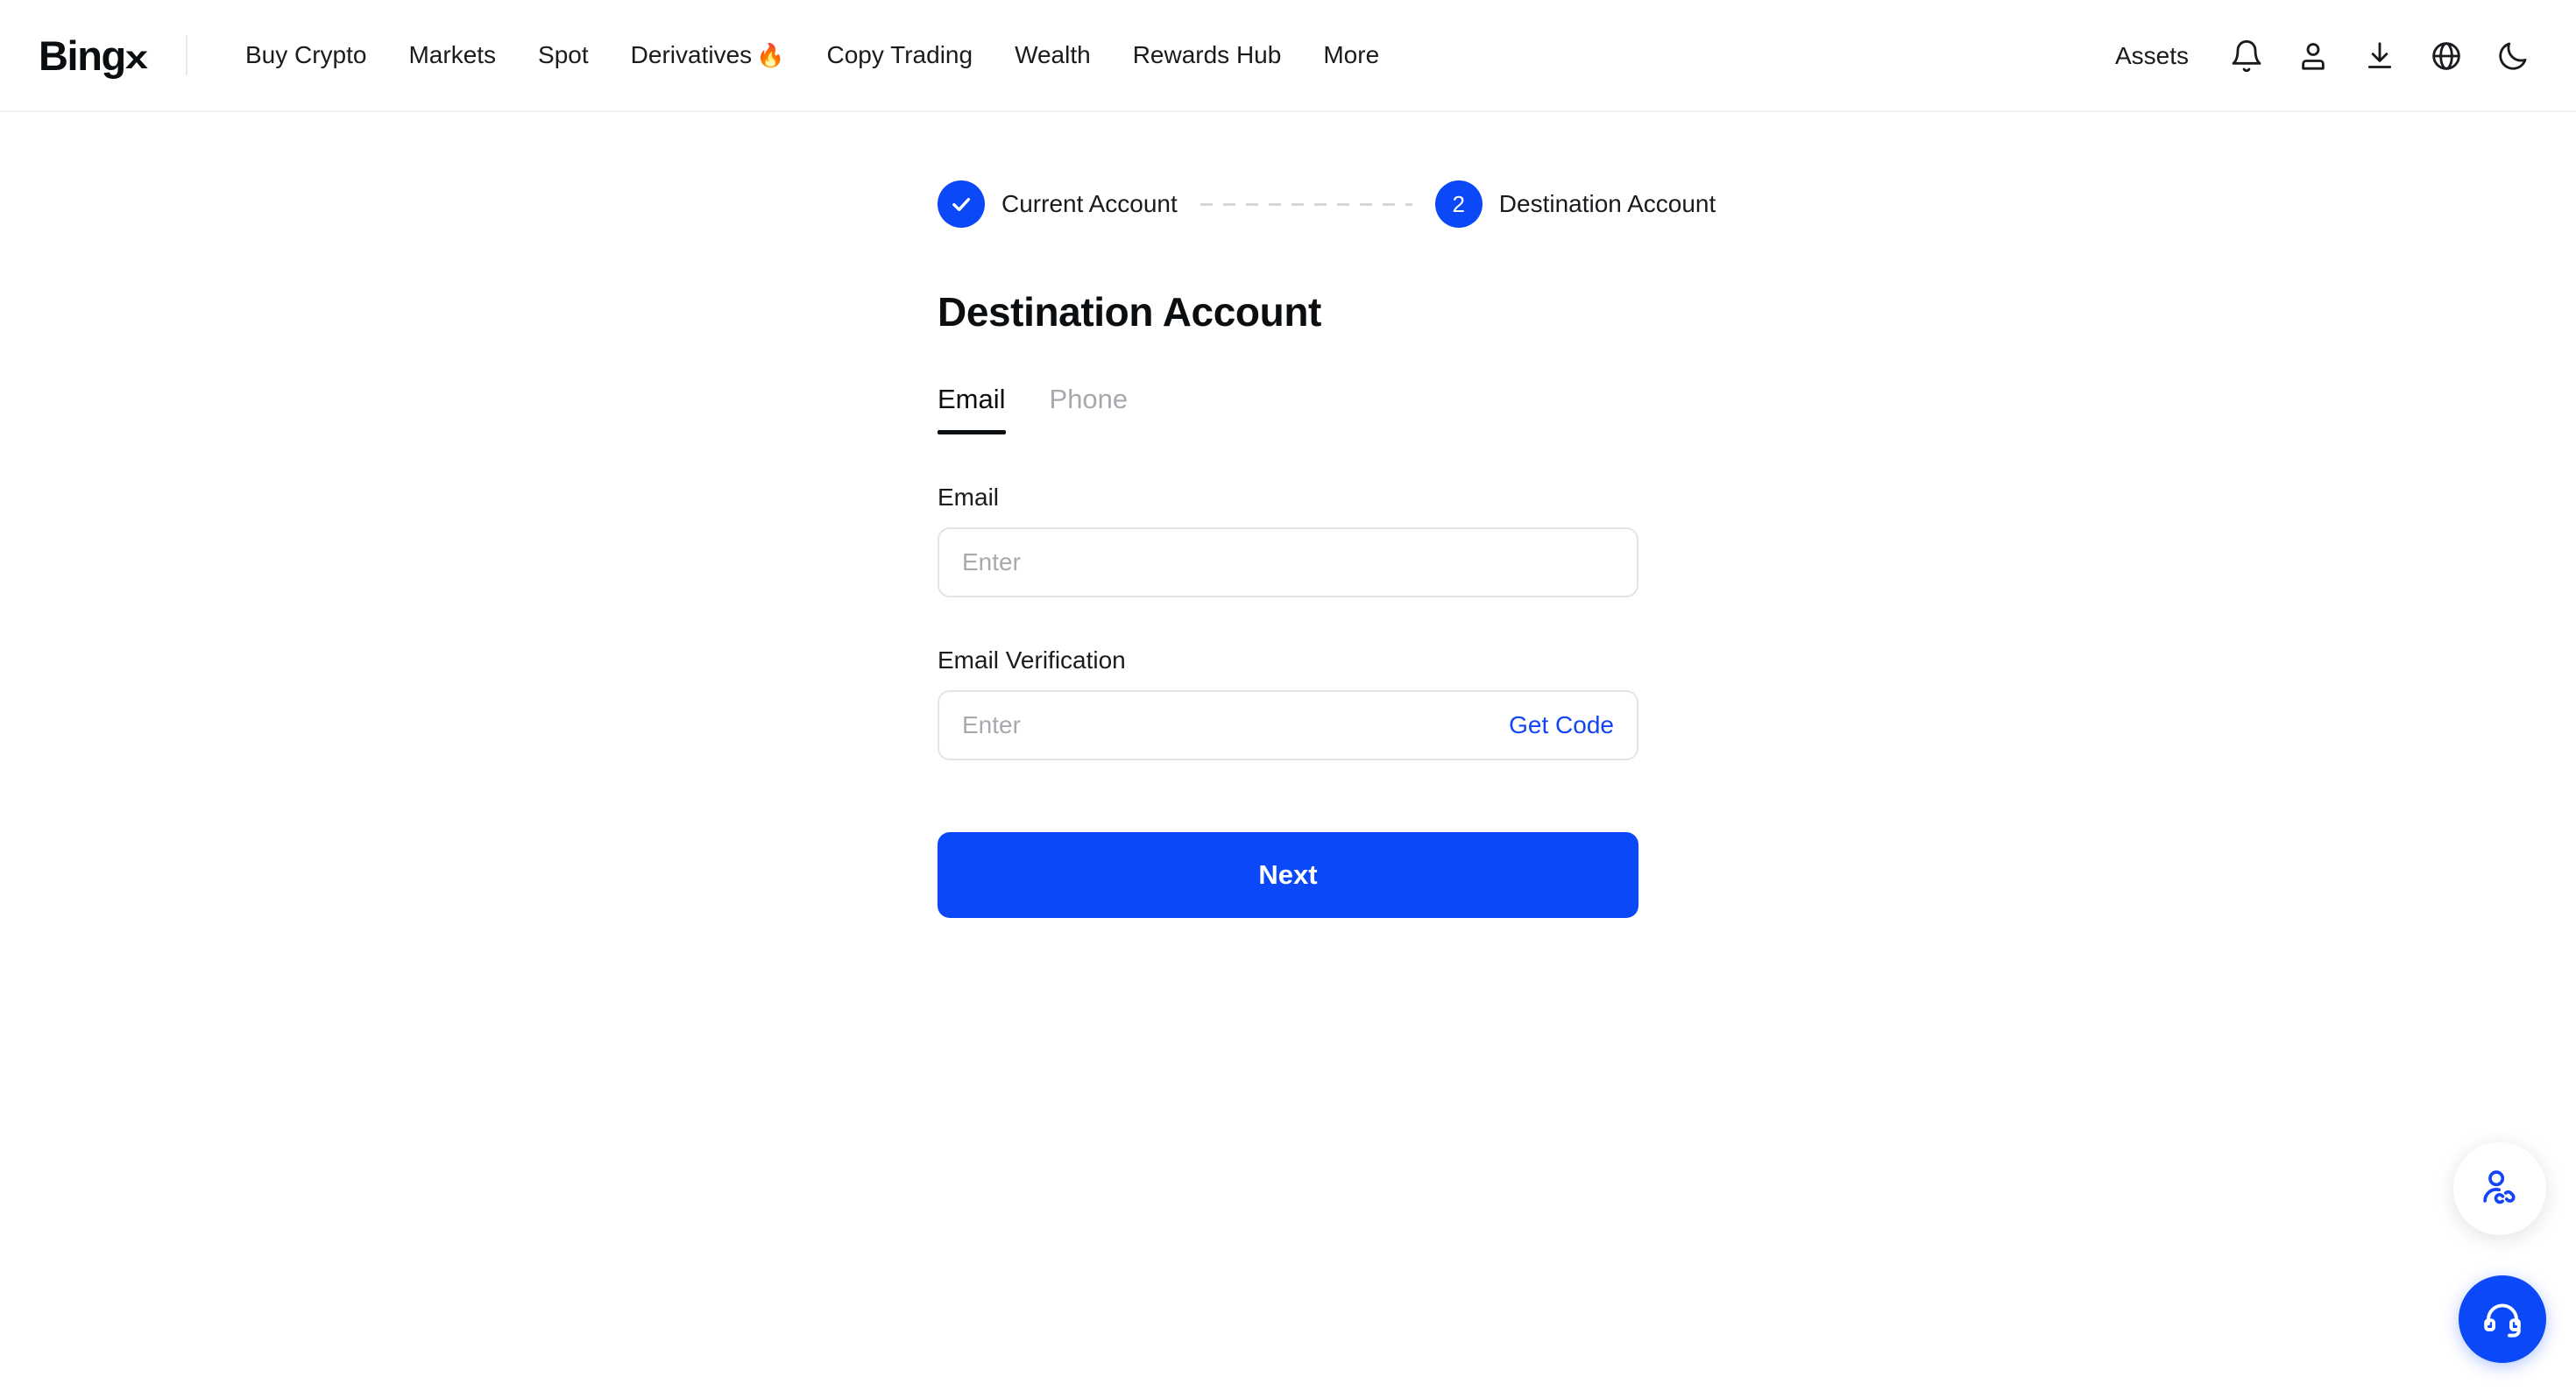 This screenshot has width=2576, height=1398. What do you see at coordinates (770, 55) in the screenshot?
I see `fire-icon: 🔥` at bounding box center [770, 55].